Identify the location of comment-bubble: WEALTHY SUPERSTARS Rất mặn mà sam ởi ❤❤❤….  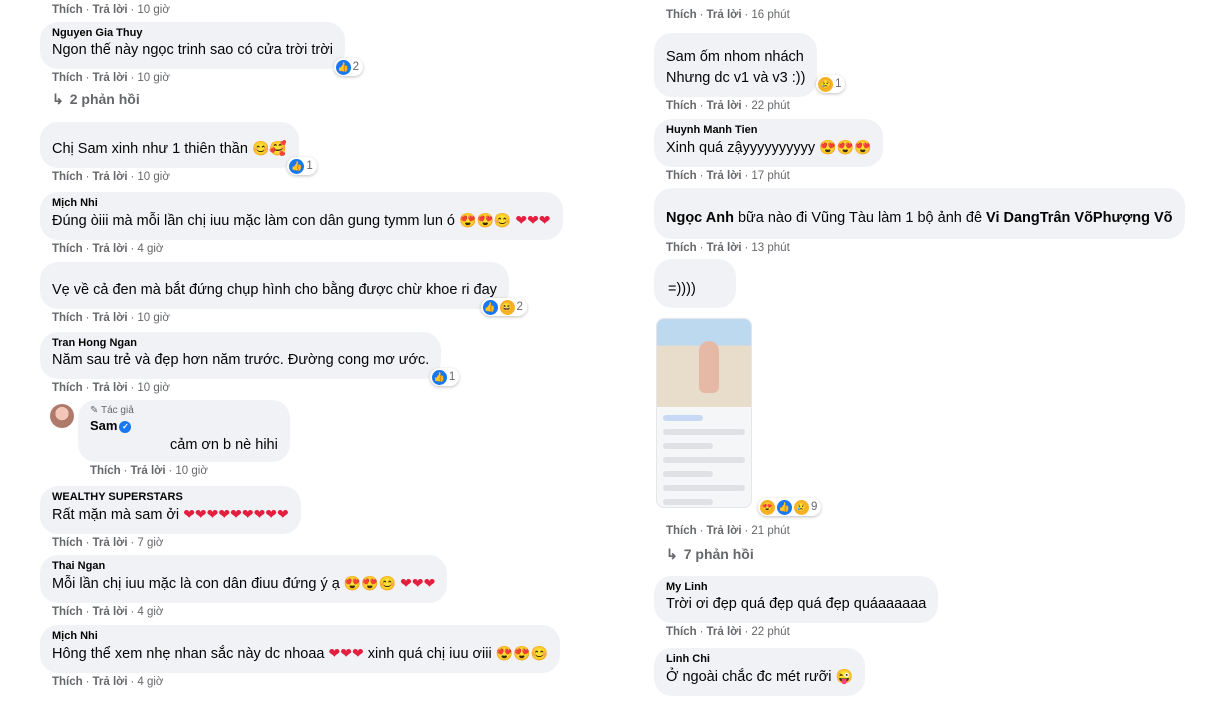
(170, 510).